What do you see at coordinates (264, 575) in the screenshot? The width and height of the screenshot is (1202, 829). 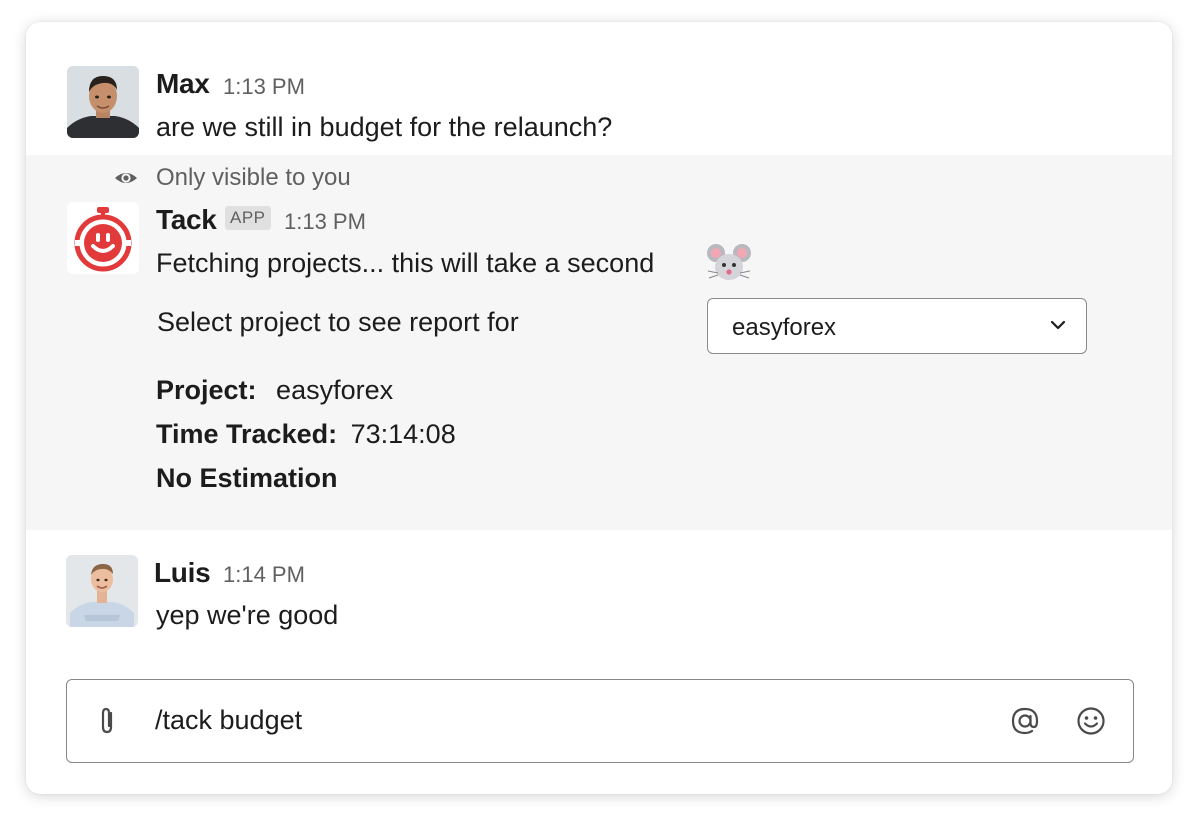 I see `timestamp: 1:14 PM` at bounding box center [264, 575].